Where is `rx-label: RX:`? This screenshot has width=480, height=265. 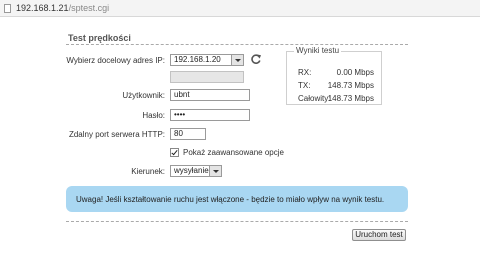 rx-label: RX: is located at coordinates (305, 72).